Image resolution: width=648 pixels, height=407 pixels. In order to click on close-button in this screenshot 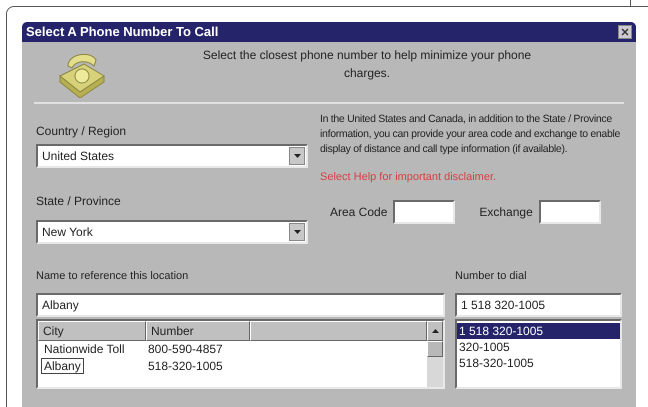, I will do `click(625, 32)`.